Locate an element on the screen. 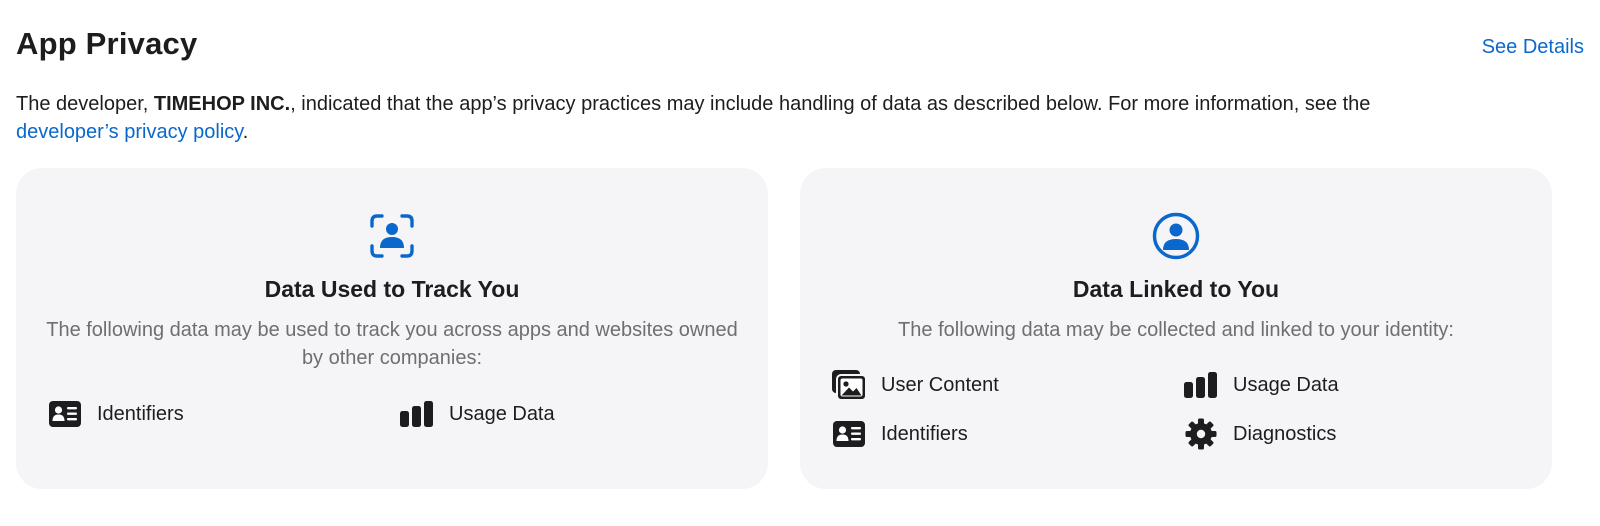 The height and width of the screenshot is (526, 1600). developer-name: TIMEHOP INC. is located at coordinates (222, 104).